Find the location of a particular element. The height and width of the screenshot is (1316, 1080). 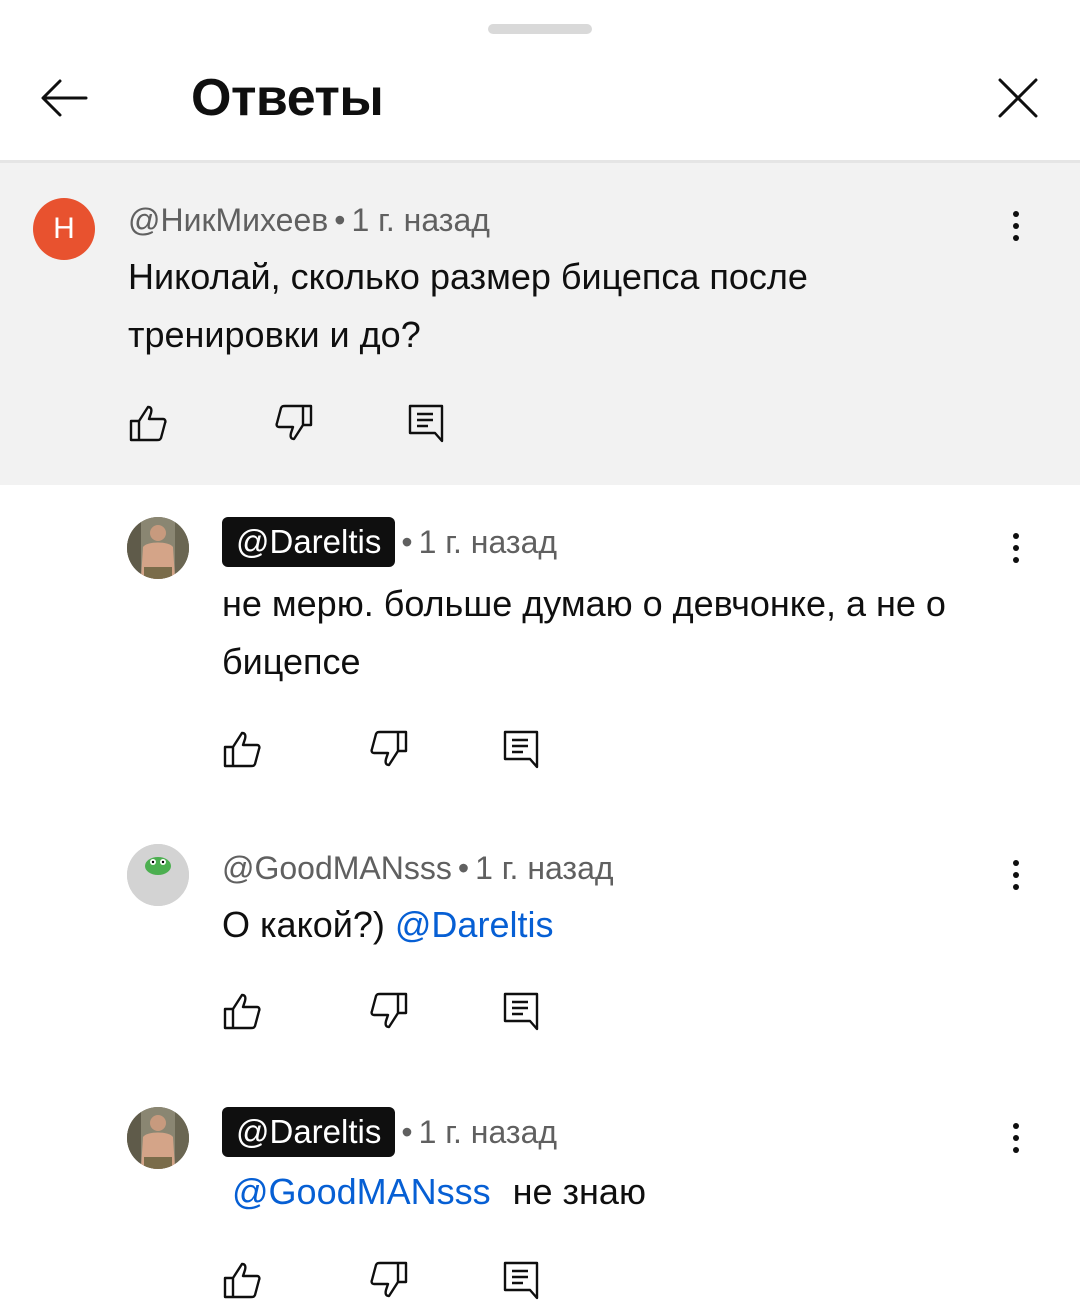

arrow-left-icon is located at coordinates (64, 98).